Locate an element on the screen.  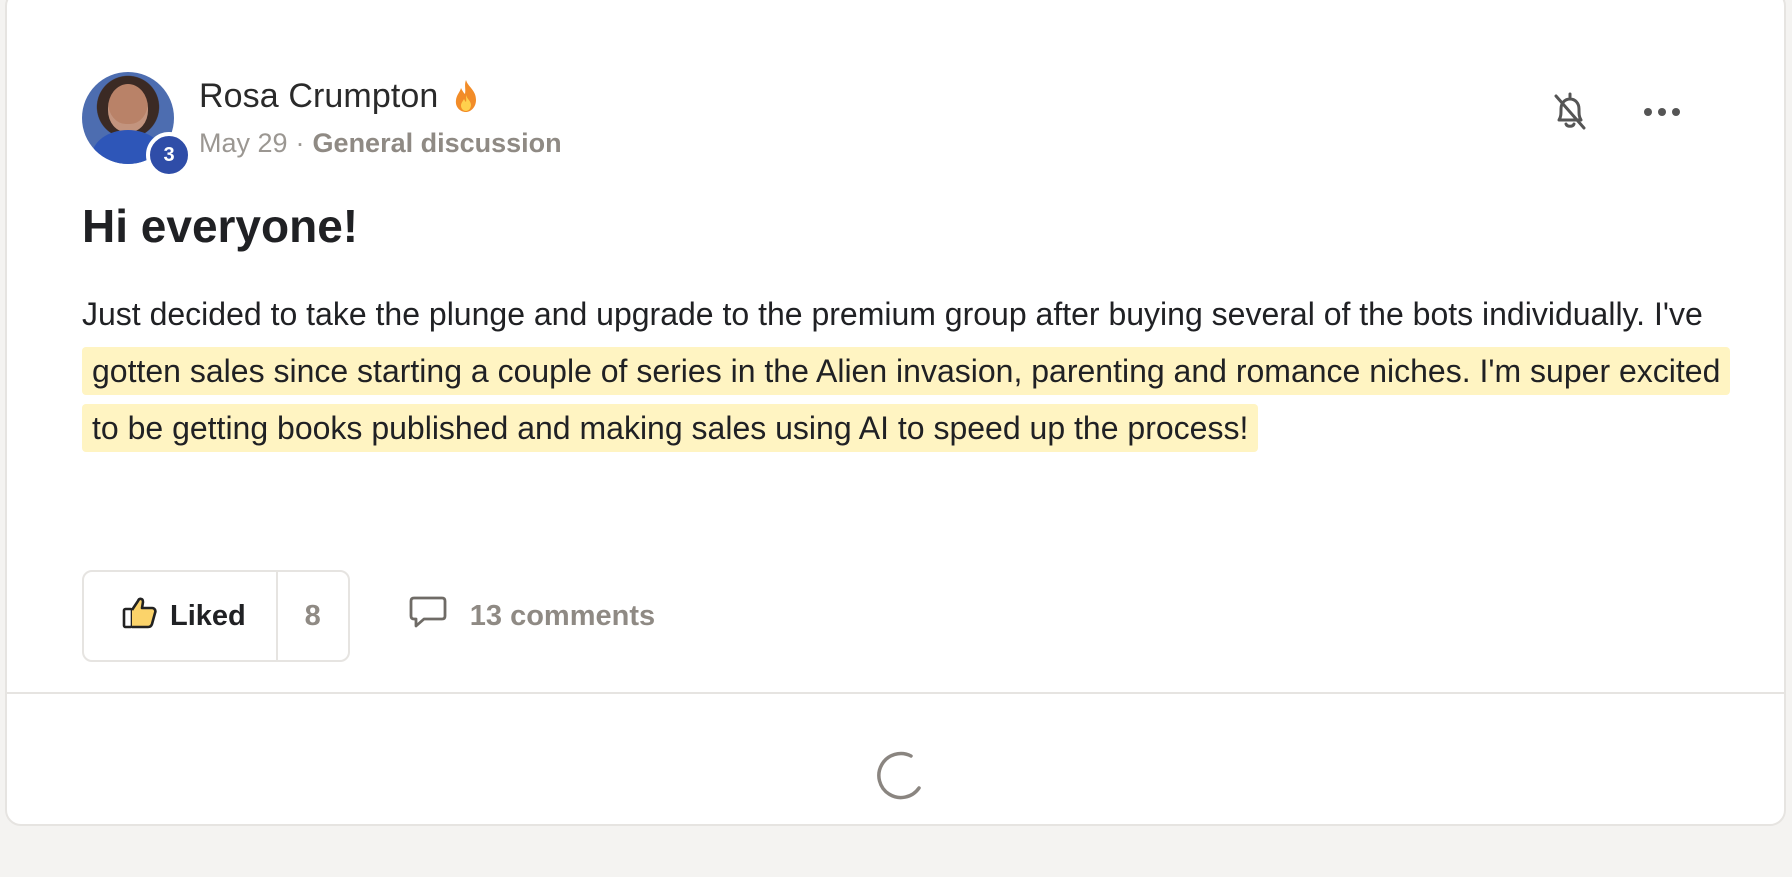
like-count: 8 is located at coordinates (313, 616).